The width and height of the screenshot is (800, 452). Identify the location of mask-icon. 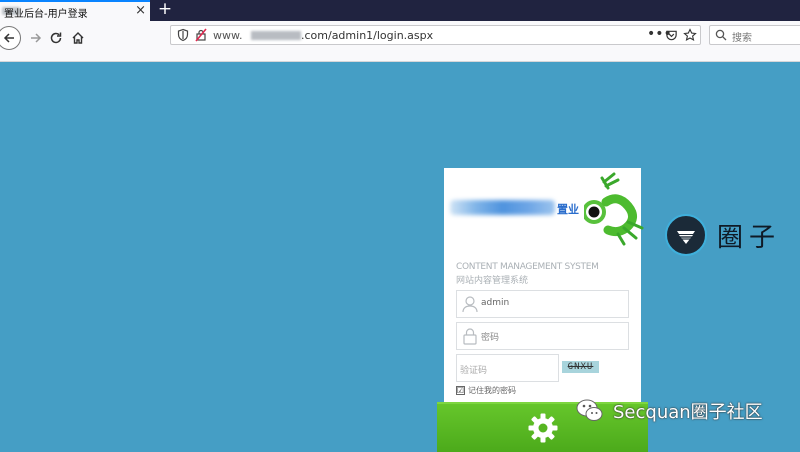
(686, 237).